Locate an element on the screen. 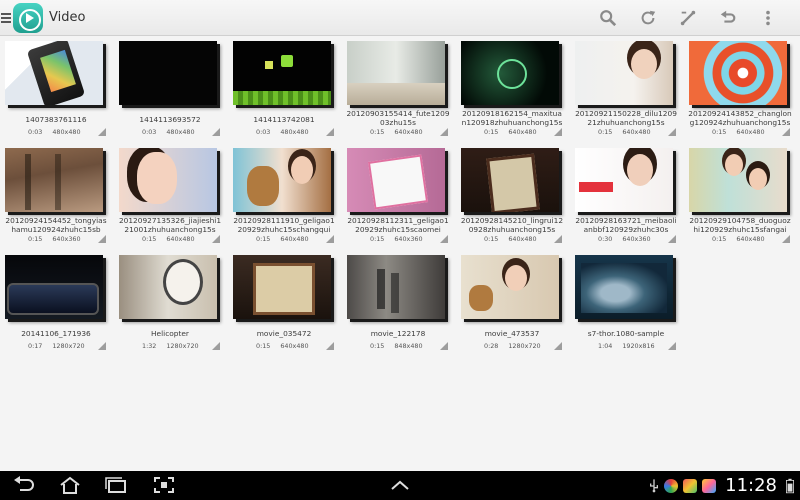  video-tile: 1407383761116 0:03 480x480 is located at coordinates (61, 93).